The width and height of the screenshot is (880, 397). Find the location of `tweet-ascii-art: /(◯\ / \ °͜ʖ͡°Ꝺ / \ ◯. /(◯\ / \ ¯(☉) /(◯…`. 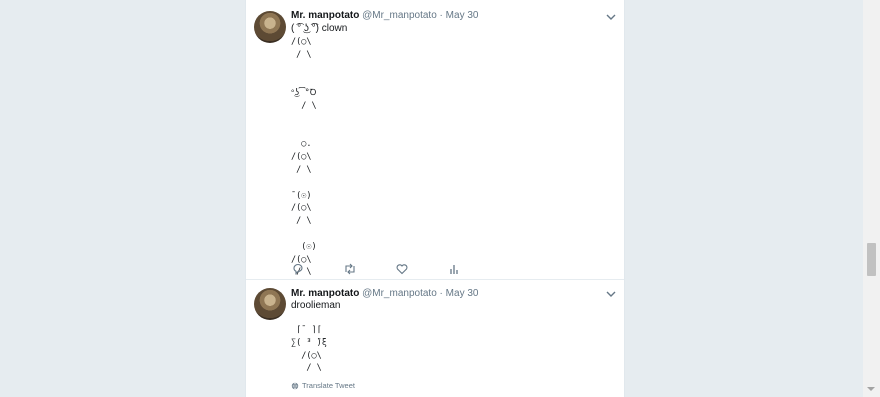

tweet-ascii-art: /(◯\ / \ °͜ʖ͡°Ꝺ / \ ◯. /(◯\ / \ ¯(☉) /(◯… is located at coordinates (304, 157).